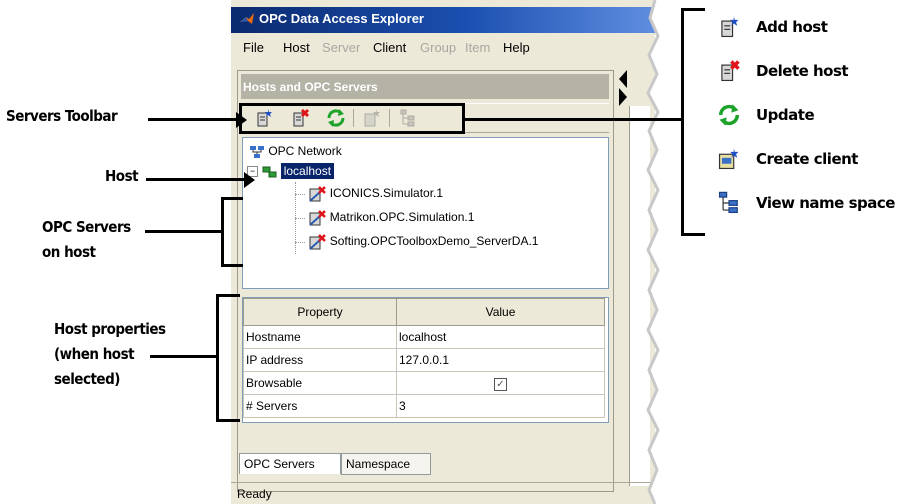 This screenshot has height=504, width=905. I want to click on tree-server: Softing.OPCToolboxDemo_ServerDA.1, so click(416, 242).